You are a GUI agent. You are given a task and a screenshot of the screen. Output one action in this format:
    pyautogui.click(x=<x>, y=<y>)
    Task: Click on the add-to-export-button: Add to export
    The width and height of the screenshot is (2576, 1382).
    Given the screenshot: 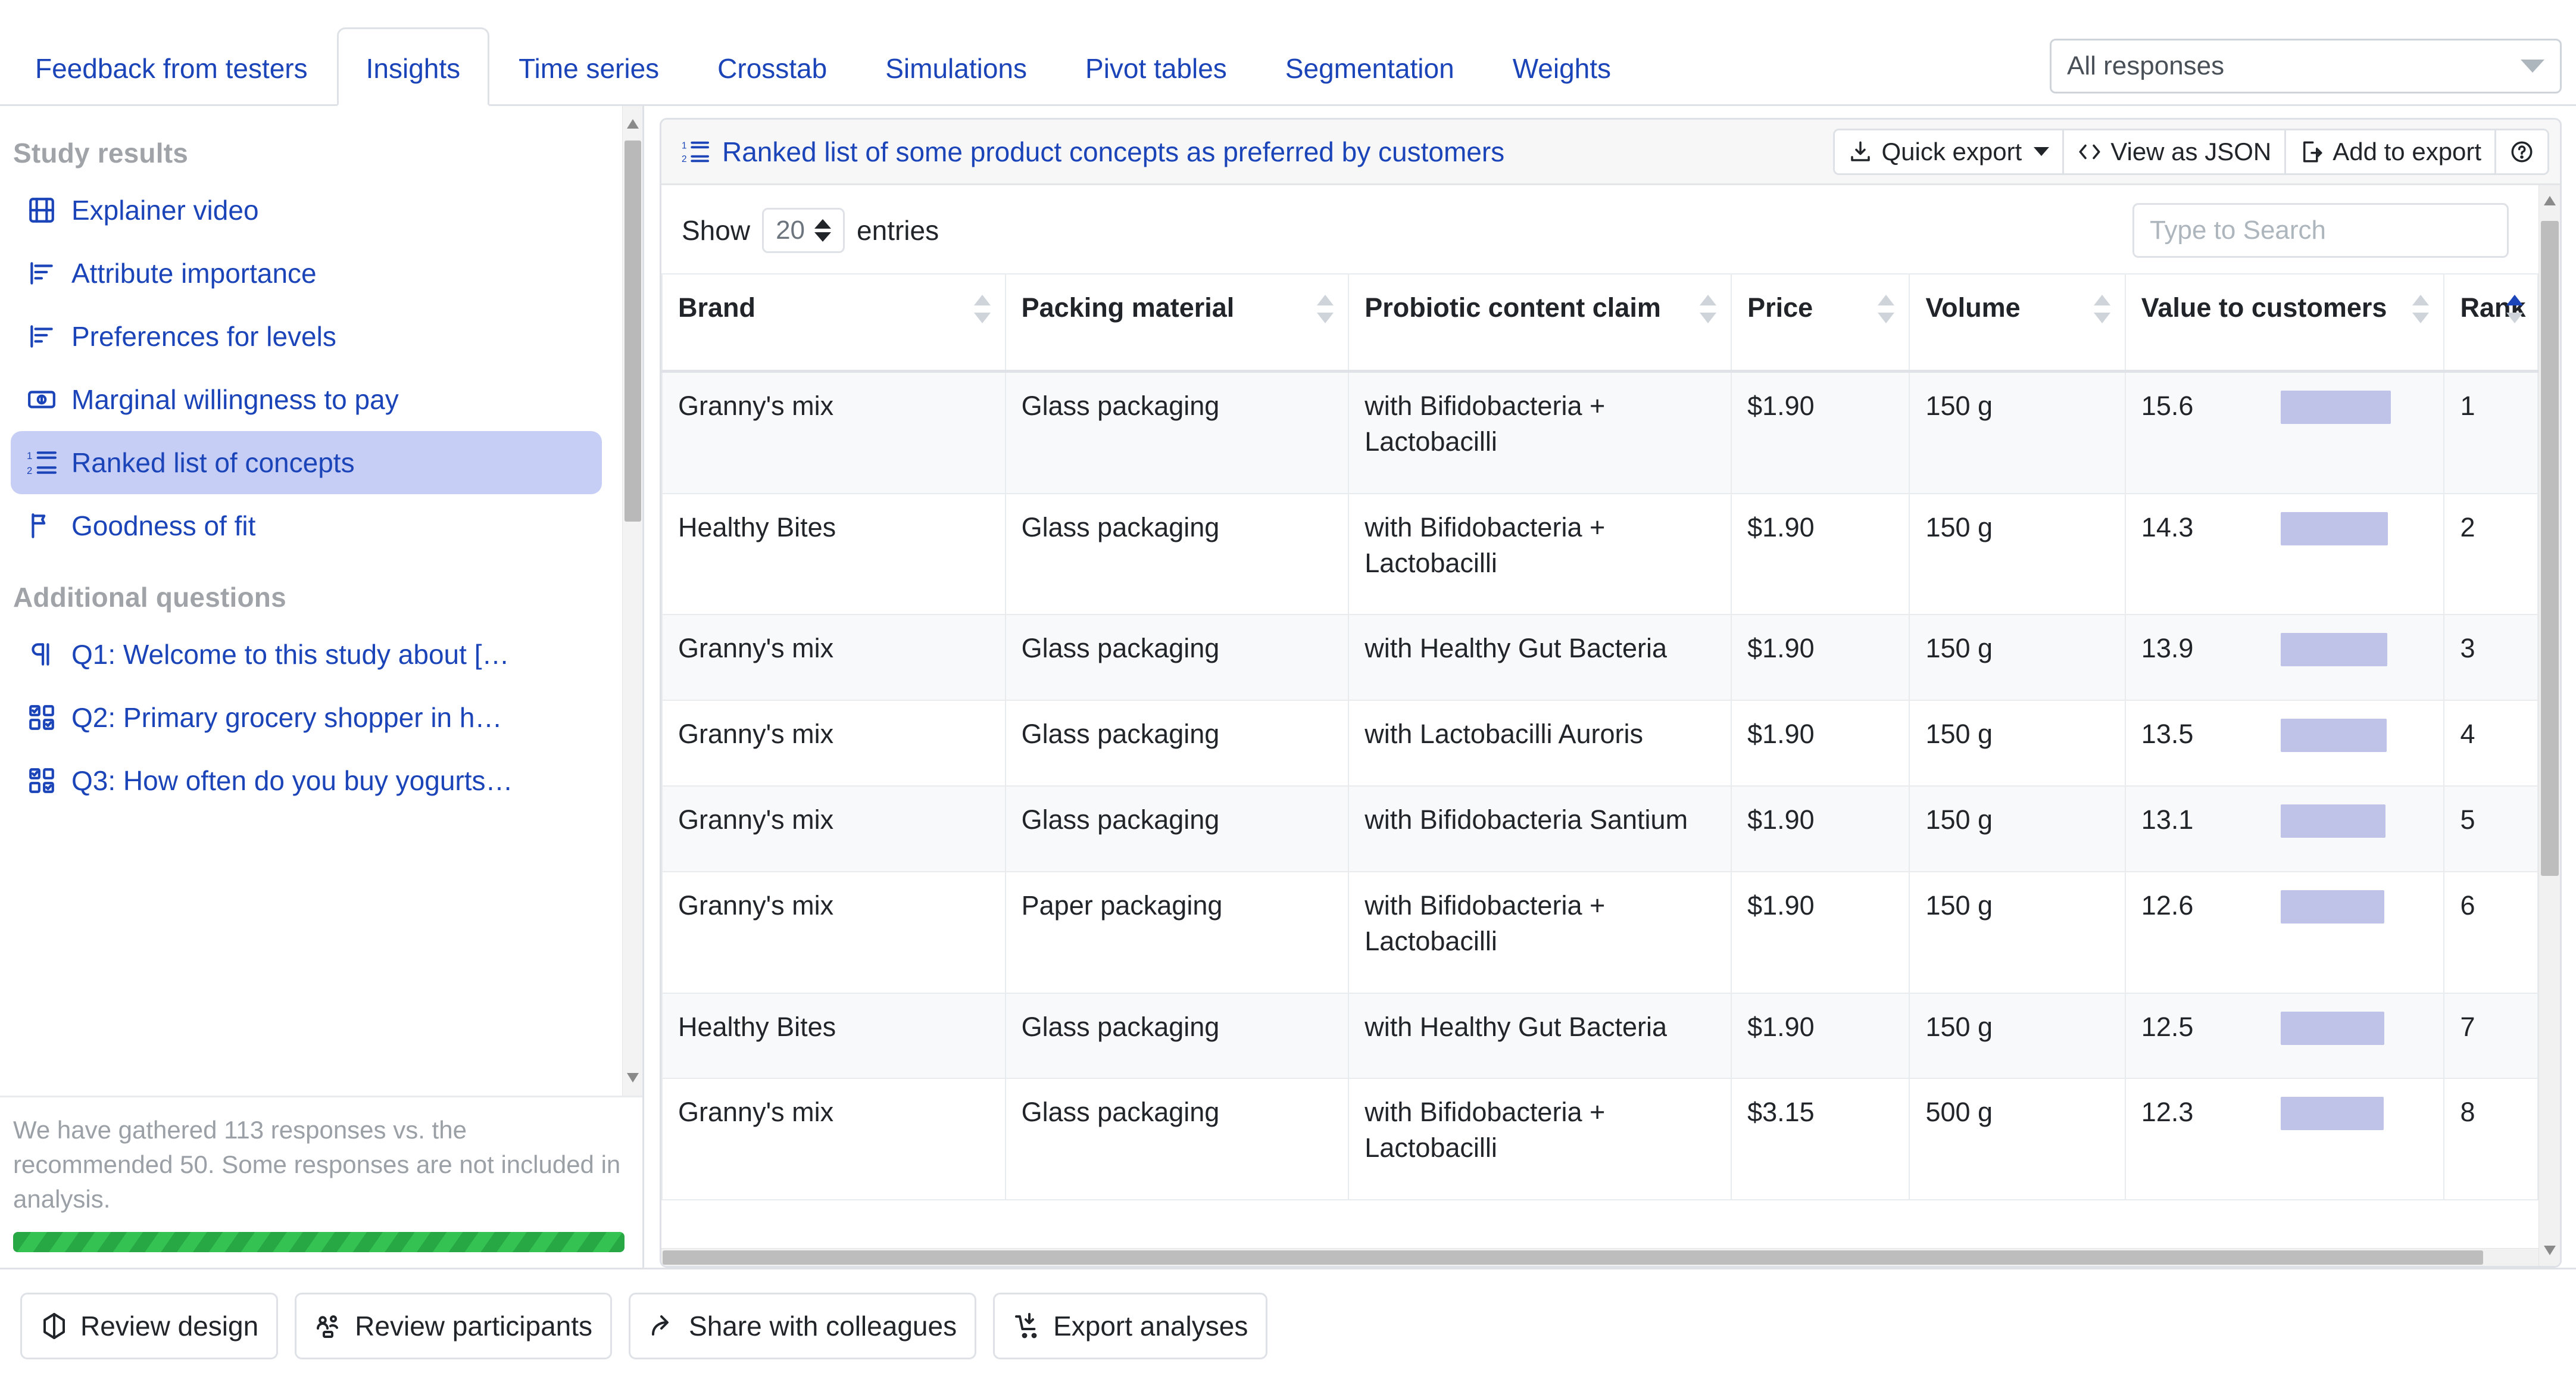 What is the action you would take?
    pyautogui.click(x=2391, y=151)
    